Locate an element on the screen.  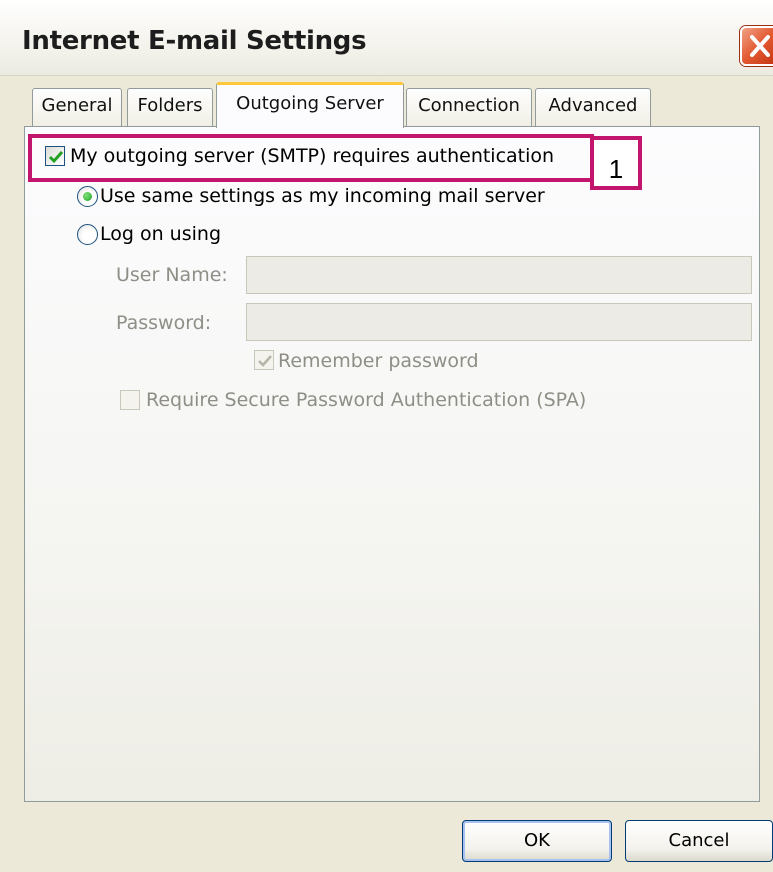
checkmark-icon is located at coordinates (265, 361).